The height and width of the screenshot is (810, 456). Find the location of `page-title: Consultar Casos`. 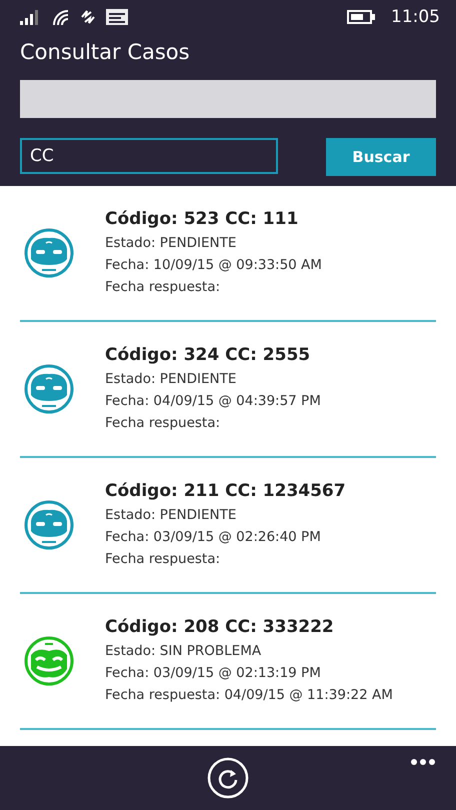

page-title: Consultar Casos is located at coordinates (105, 53).